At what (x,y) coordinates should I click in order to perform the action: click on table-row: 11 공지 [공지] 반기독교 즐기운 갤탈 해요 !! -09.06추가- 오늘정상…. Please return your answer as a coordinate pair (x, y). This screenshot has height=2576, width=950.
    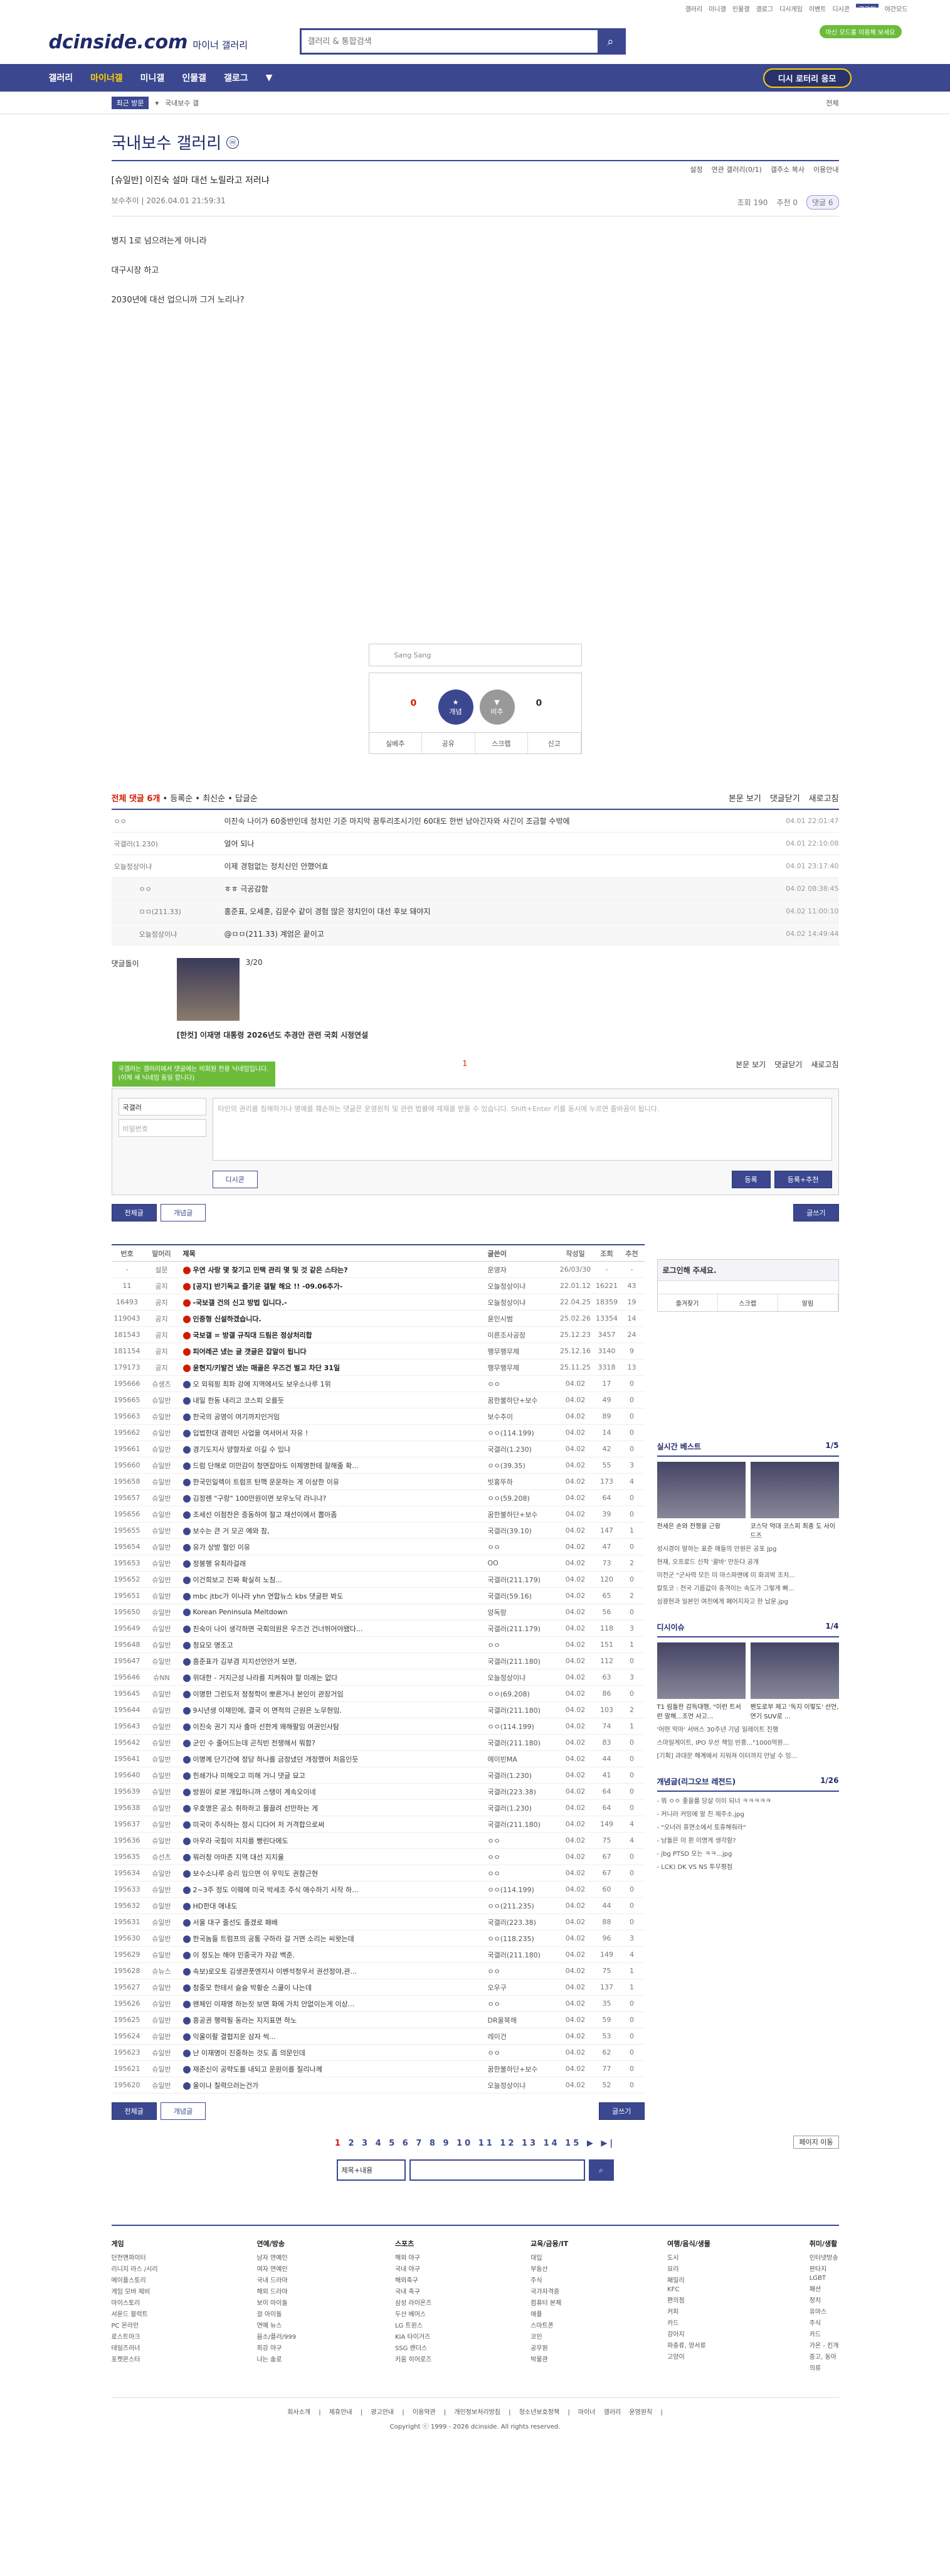
    Looking at the image, I should click on (378, 1286).